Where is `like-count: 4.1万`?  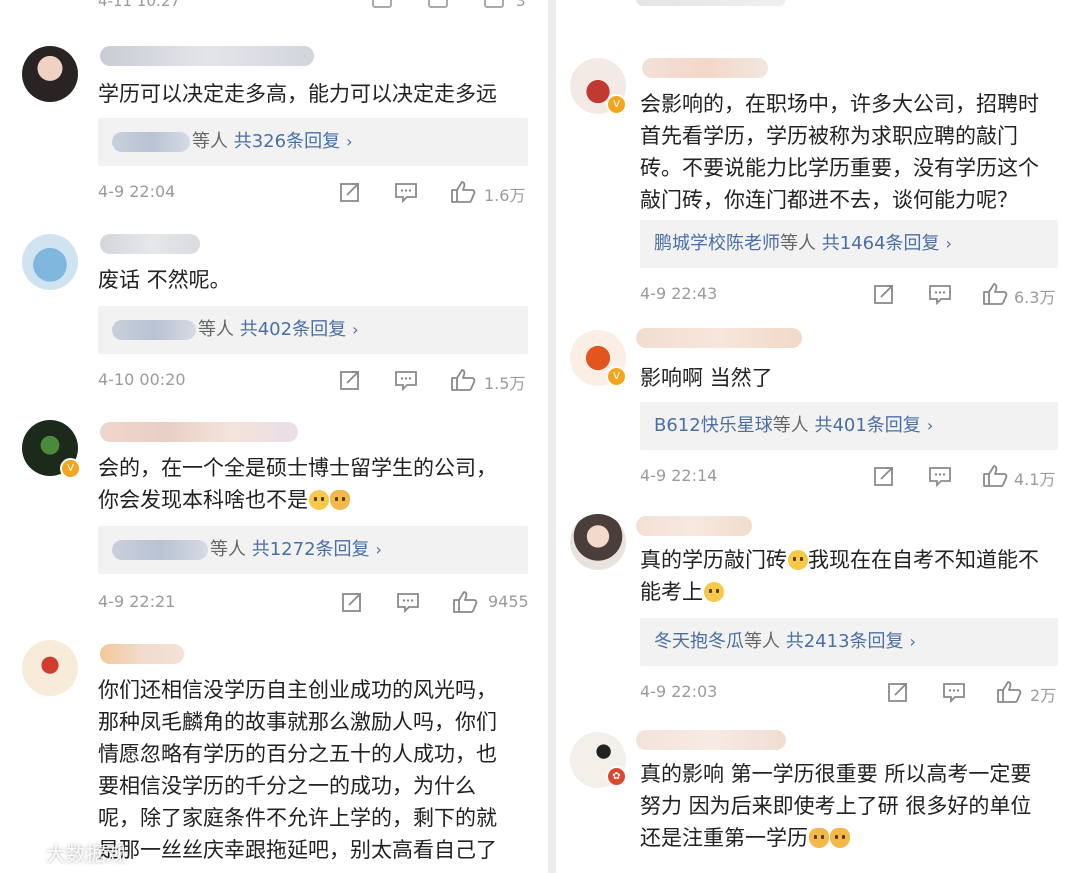 like-count: 4.1万 is located at coordinates (1035, 479).